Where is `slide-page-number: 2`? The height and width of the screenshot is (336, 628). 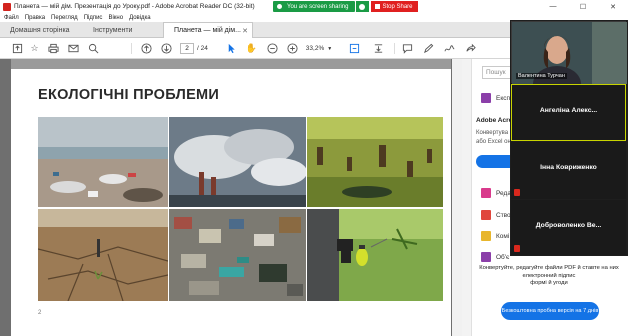
slide-page-number: 2 is located at coordinates (40, 313).